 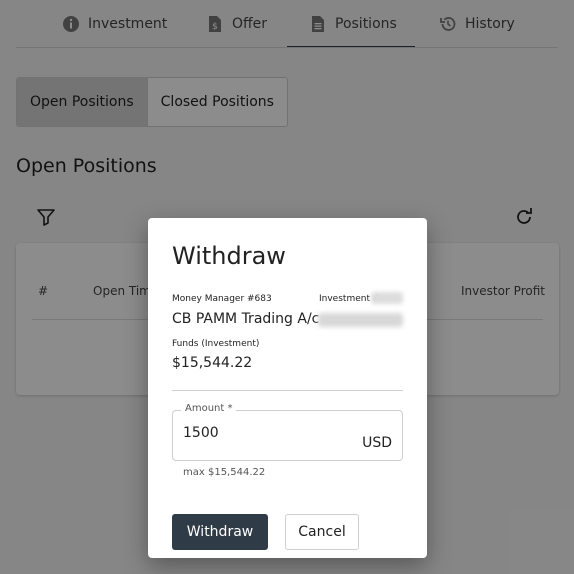 What do you see at coordinates (216, 344) in the screenshot?
I see `funds-label: Funds (Investment)` at bounding box center [216, 344].